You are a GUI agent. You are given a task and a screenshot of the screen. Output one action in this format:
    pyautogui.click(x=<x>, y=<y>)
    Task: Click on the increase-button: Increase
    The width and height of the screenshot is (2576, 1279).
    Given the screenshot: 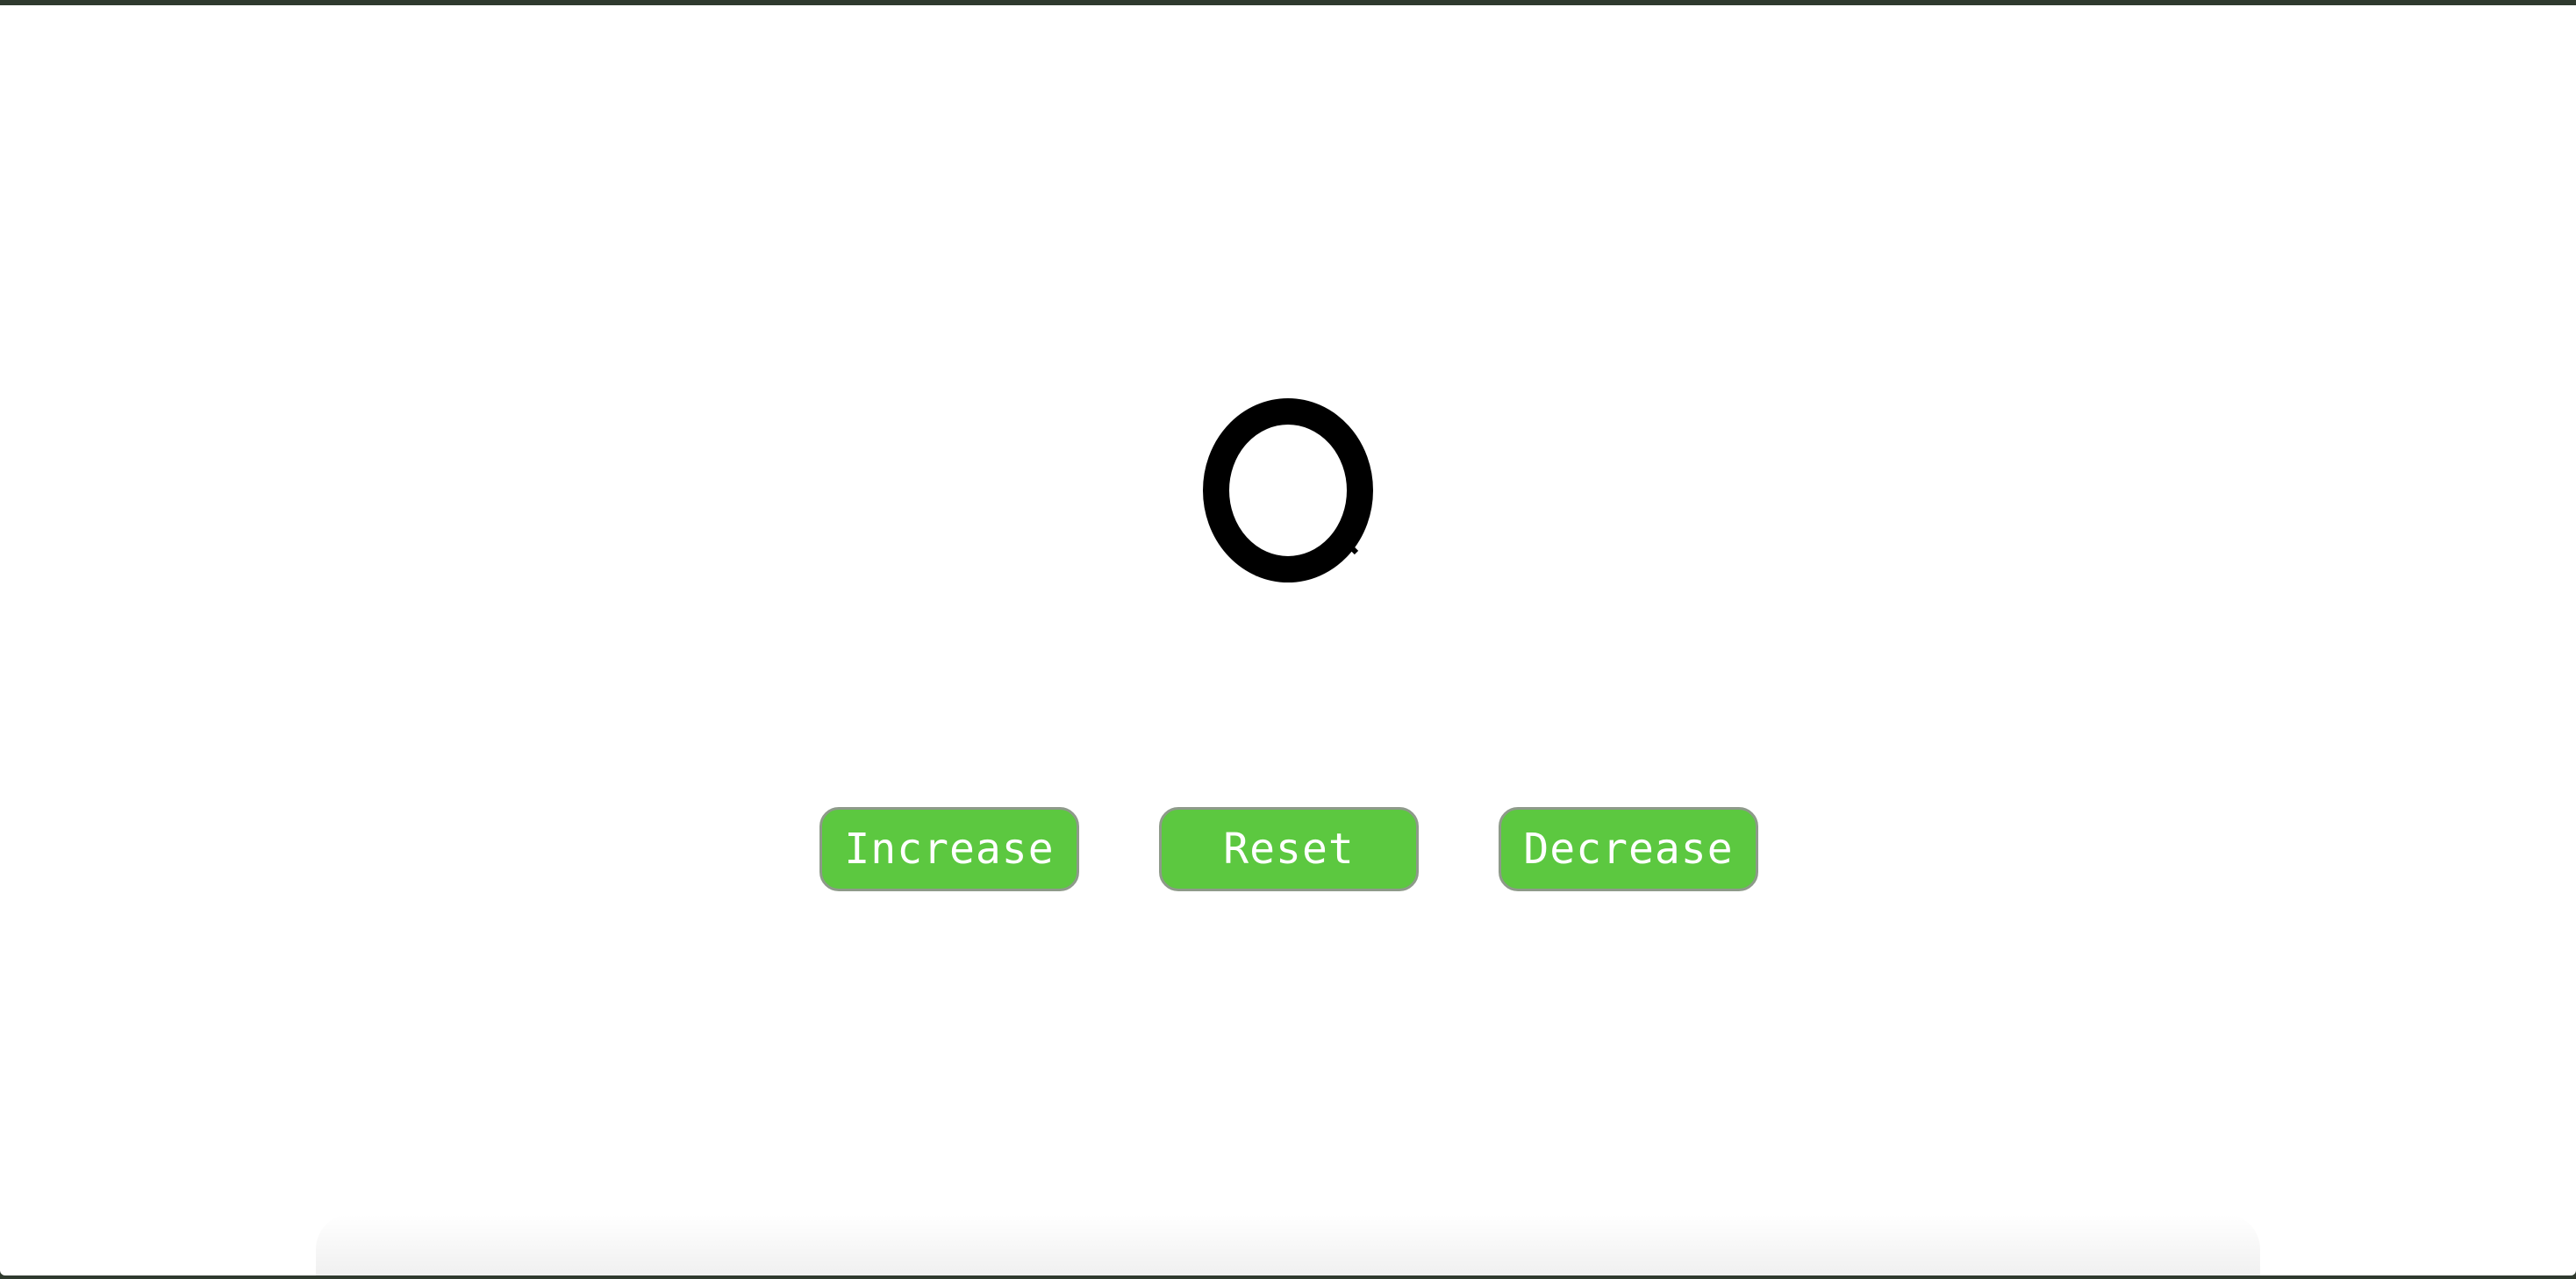 What is the action you would take?
    pyautogui.click(x=949, y=849)
    